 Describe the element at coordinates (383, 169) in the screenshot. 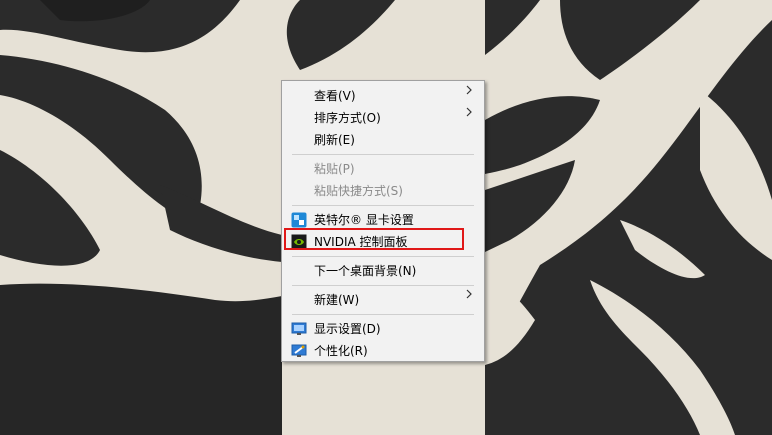

I see `menu-item-paste: 粘贴(P)` at that location.